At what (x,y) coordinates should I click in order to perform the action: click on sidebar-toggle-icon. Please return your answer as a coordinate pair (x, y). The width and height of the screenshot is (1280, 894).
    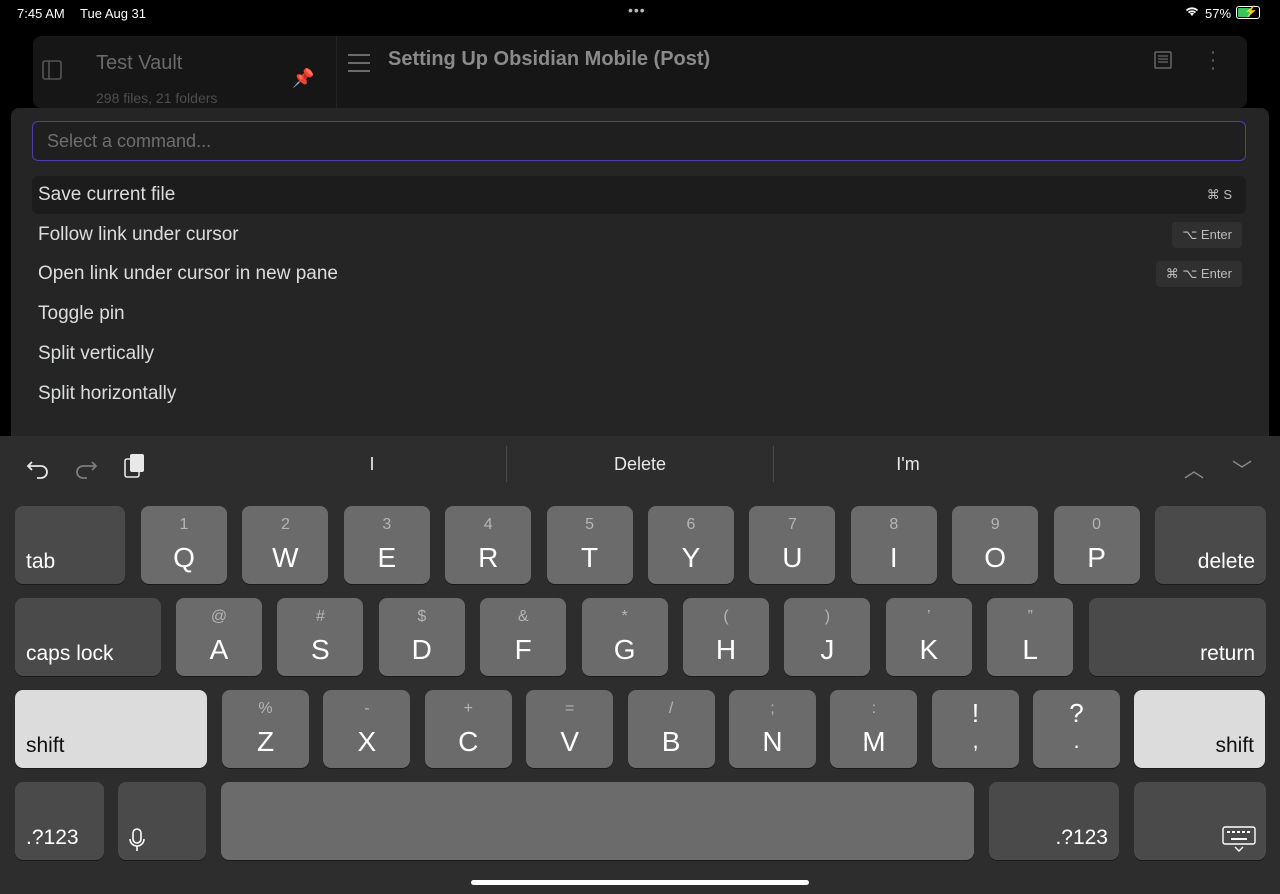
    Looking at the image, I should click on (52, 70).